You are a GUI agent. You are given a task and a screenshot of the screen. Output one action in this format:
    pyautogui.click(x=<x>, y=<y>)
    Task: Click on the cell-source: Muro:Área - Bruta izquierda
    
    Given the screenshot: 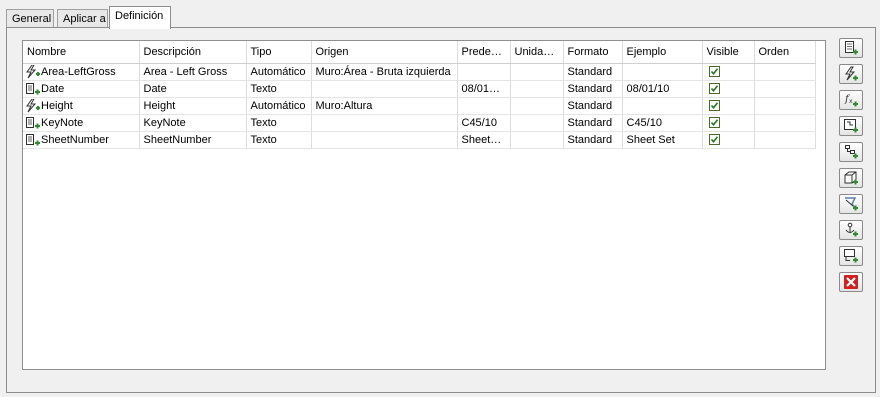 What is the action you would take?
    pyautogui.click(x=384, y=72)
    